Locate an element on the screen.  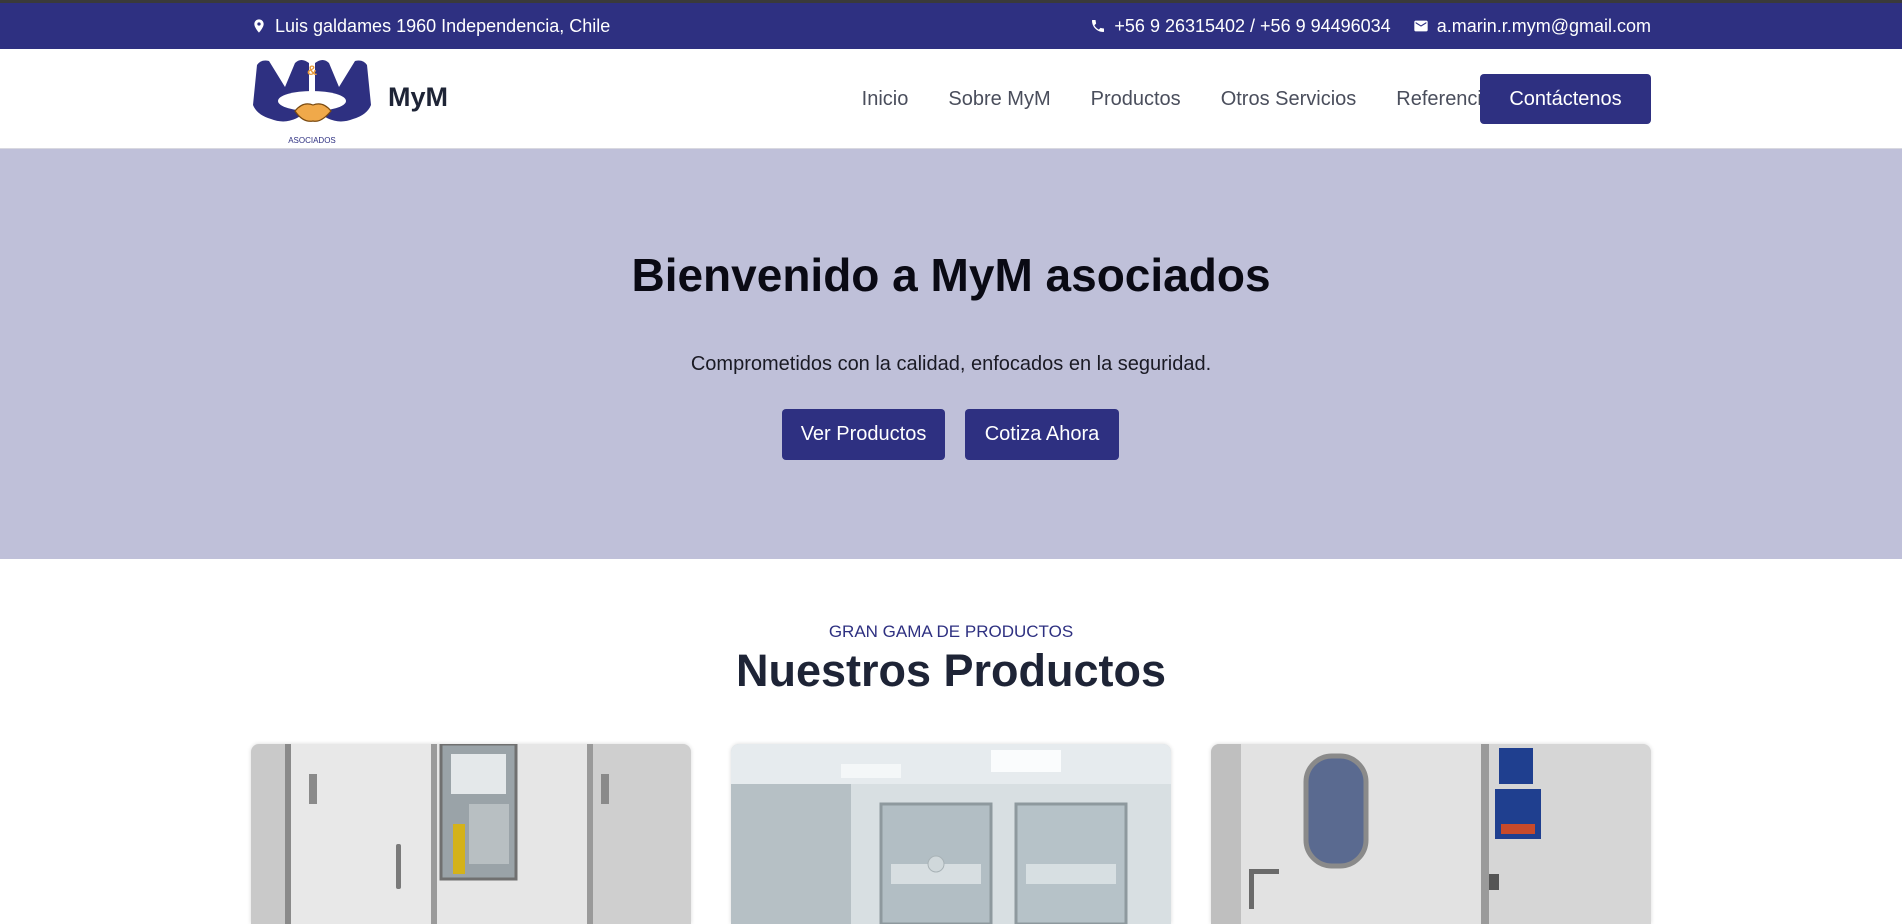
nav-item-inicio: Inicio is located at coordinates (885, 99).